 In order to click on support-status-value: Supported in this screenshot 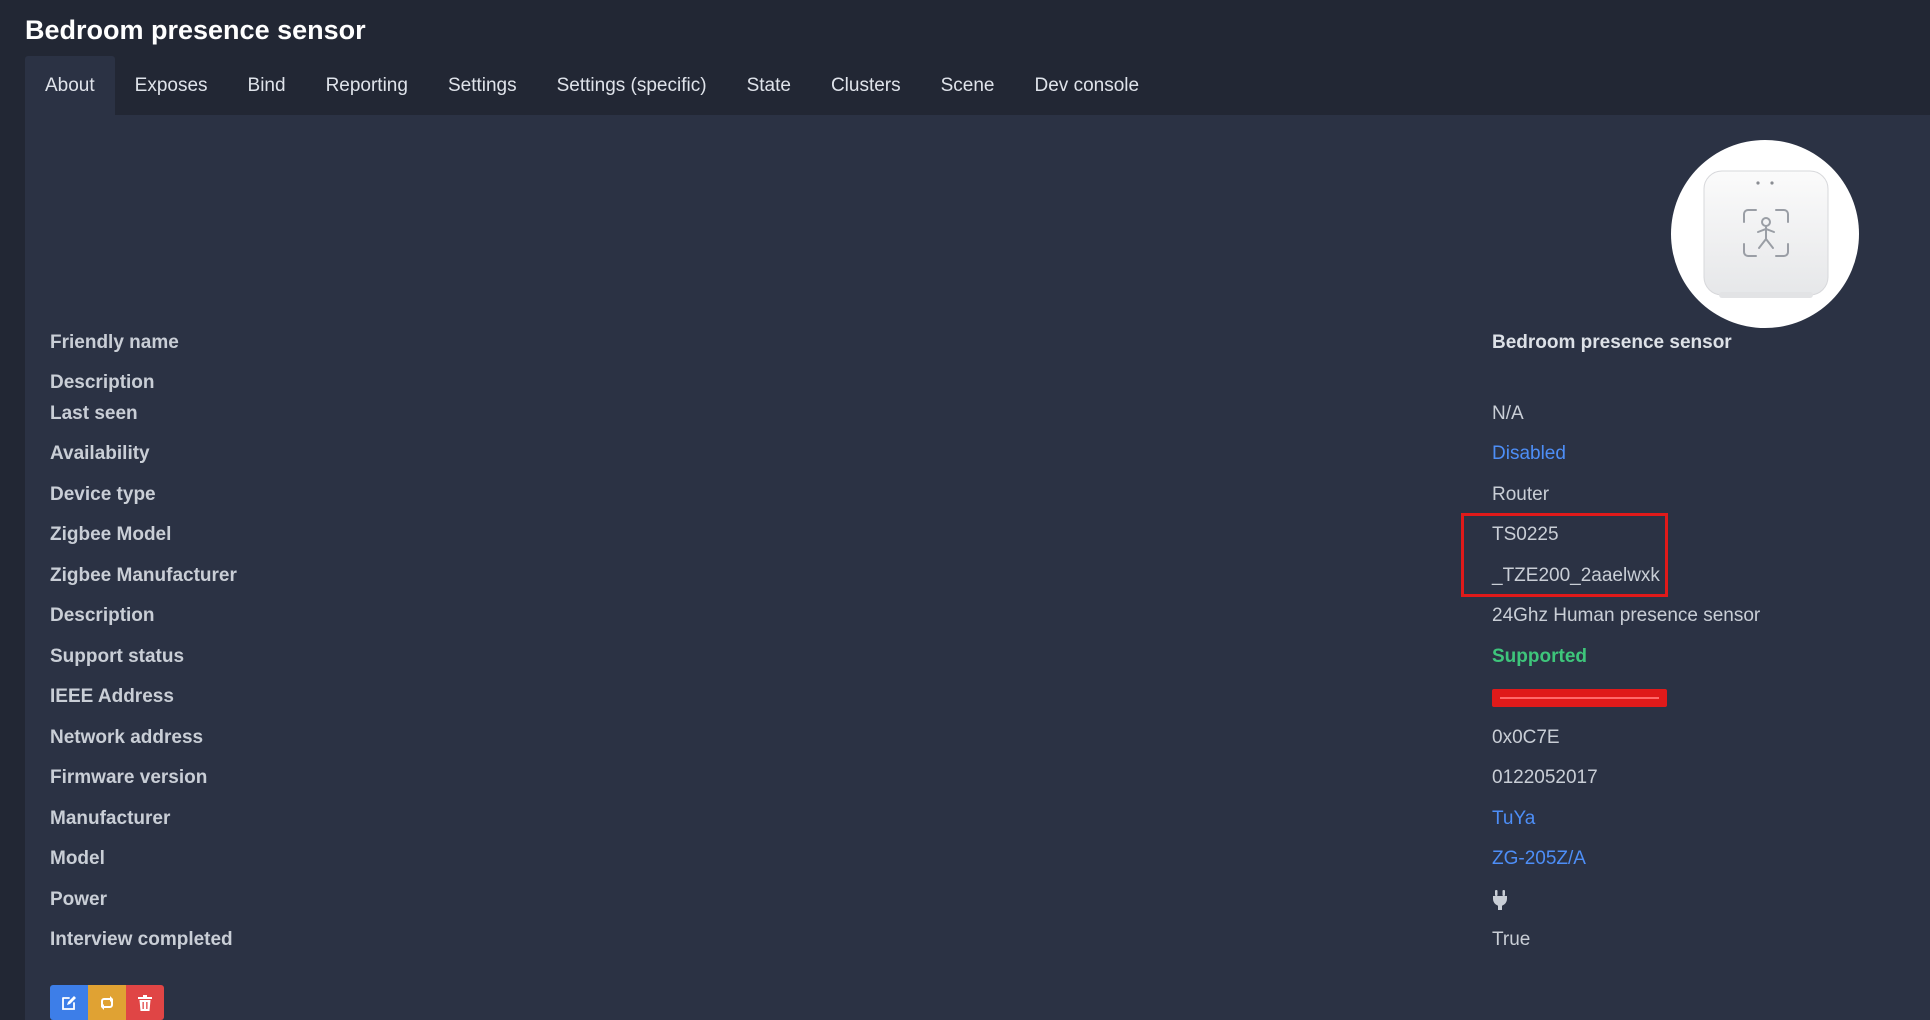, I will do `click(1539, 656)`.